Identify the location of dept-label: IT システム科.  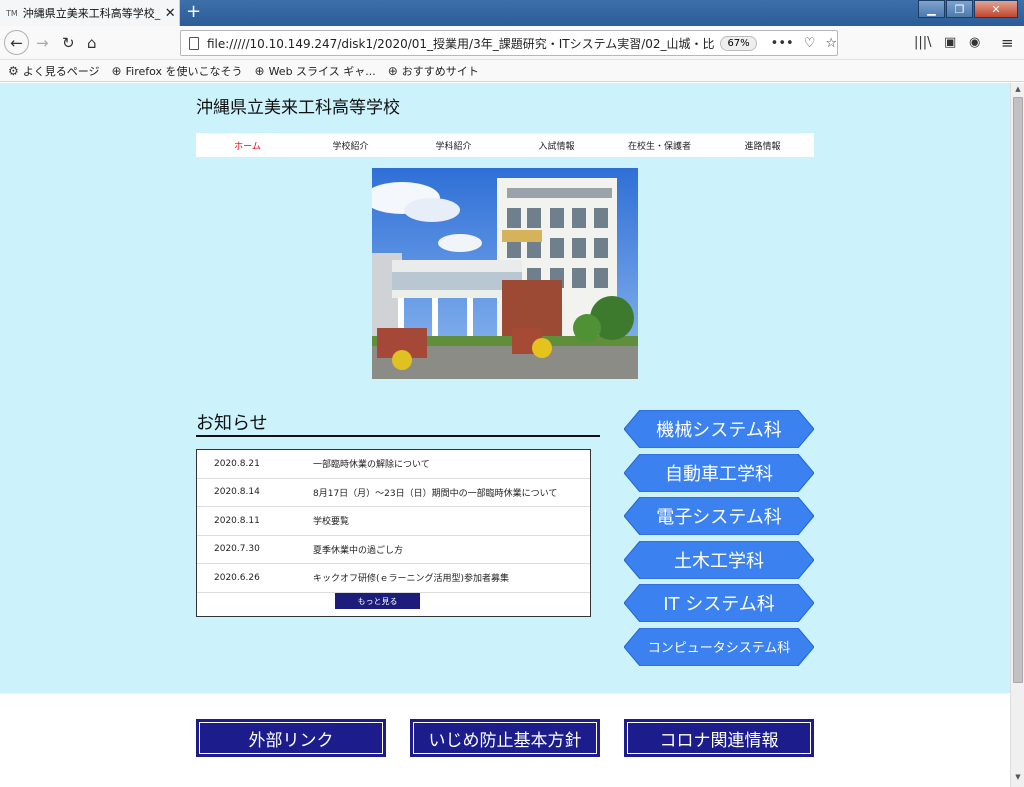
(719, 604).